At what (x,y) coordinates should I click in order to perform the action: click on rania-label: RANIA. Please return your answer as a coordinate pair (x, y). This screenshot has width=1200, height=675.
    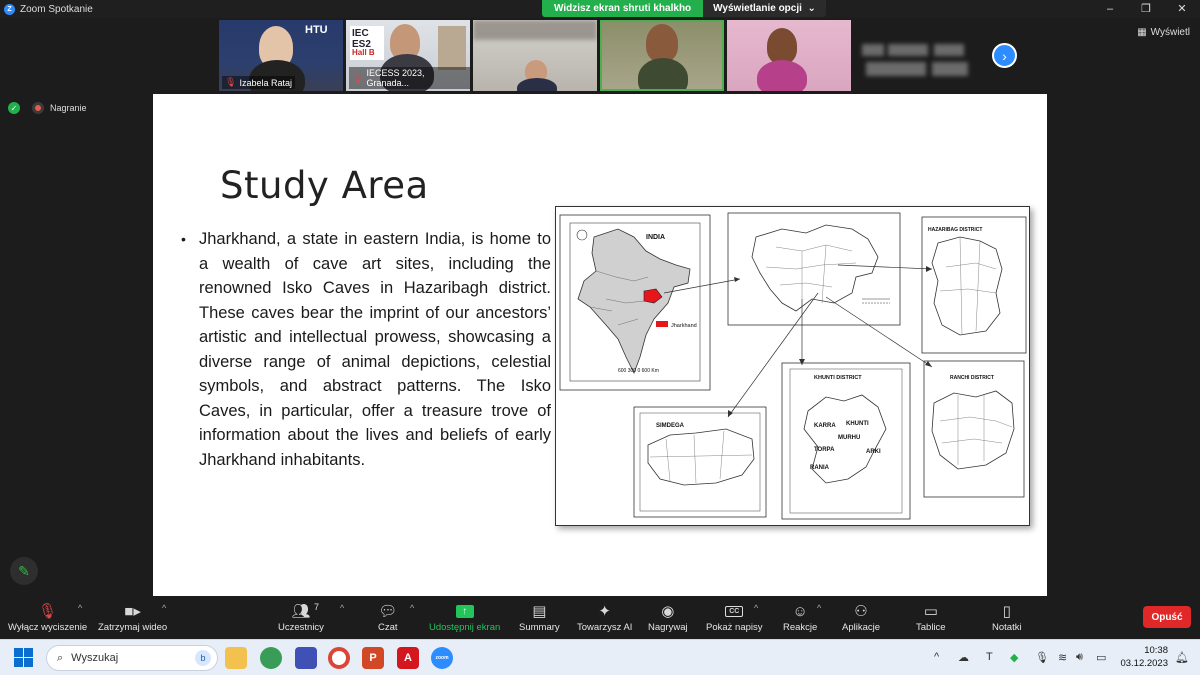
    Looking at the image, I should click on (820, 468).